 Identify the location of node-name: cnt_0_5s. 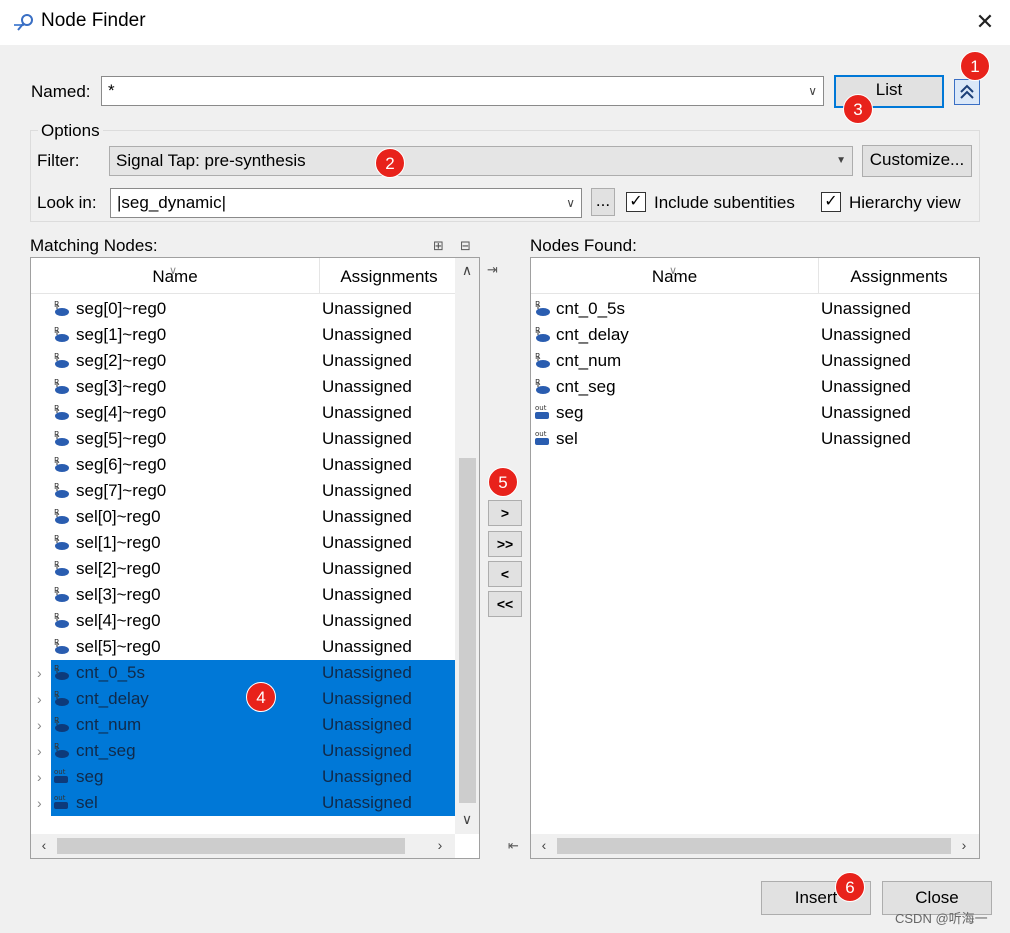
(110, 672).